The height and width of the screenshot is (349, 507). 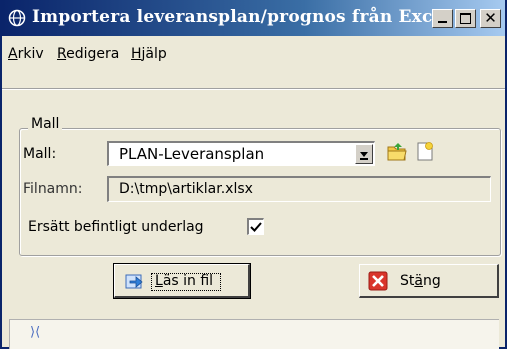 I want to click on filnamn-label: Filnamn:, so click(x=53, y=189).